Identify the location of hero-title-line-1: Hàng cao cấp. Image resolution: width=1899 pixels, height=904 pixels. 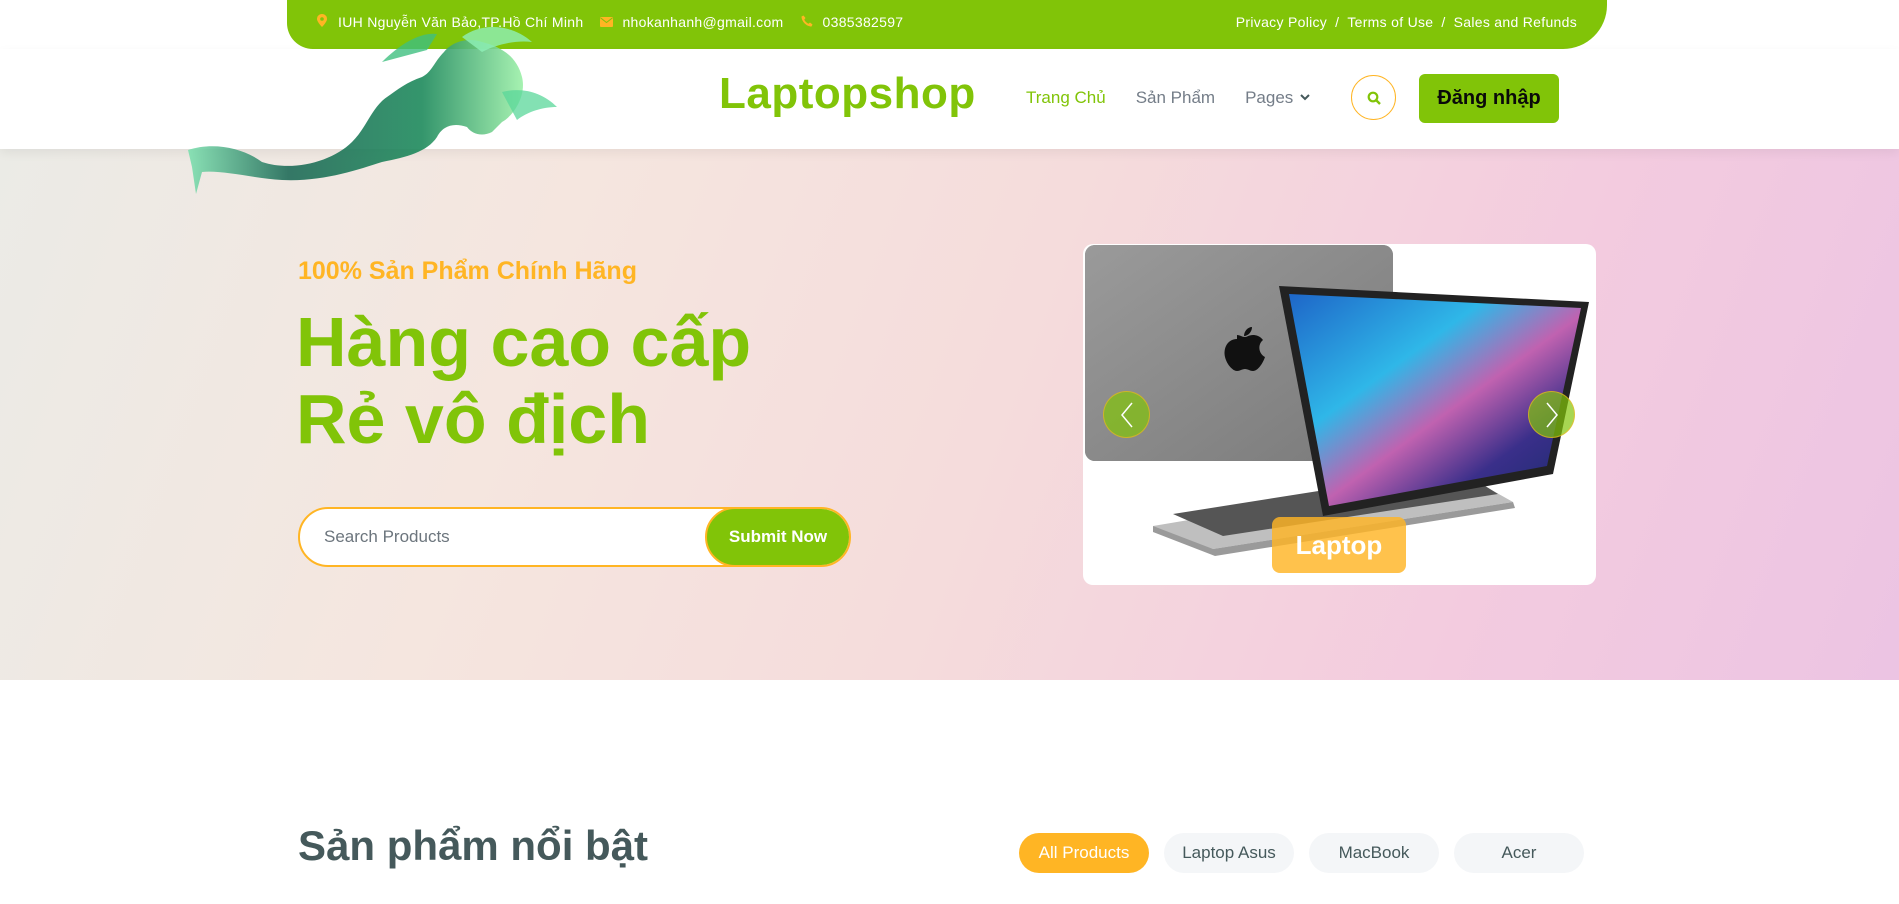
(524, 342).